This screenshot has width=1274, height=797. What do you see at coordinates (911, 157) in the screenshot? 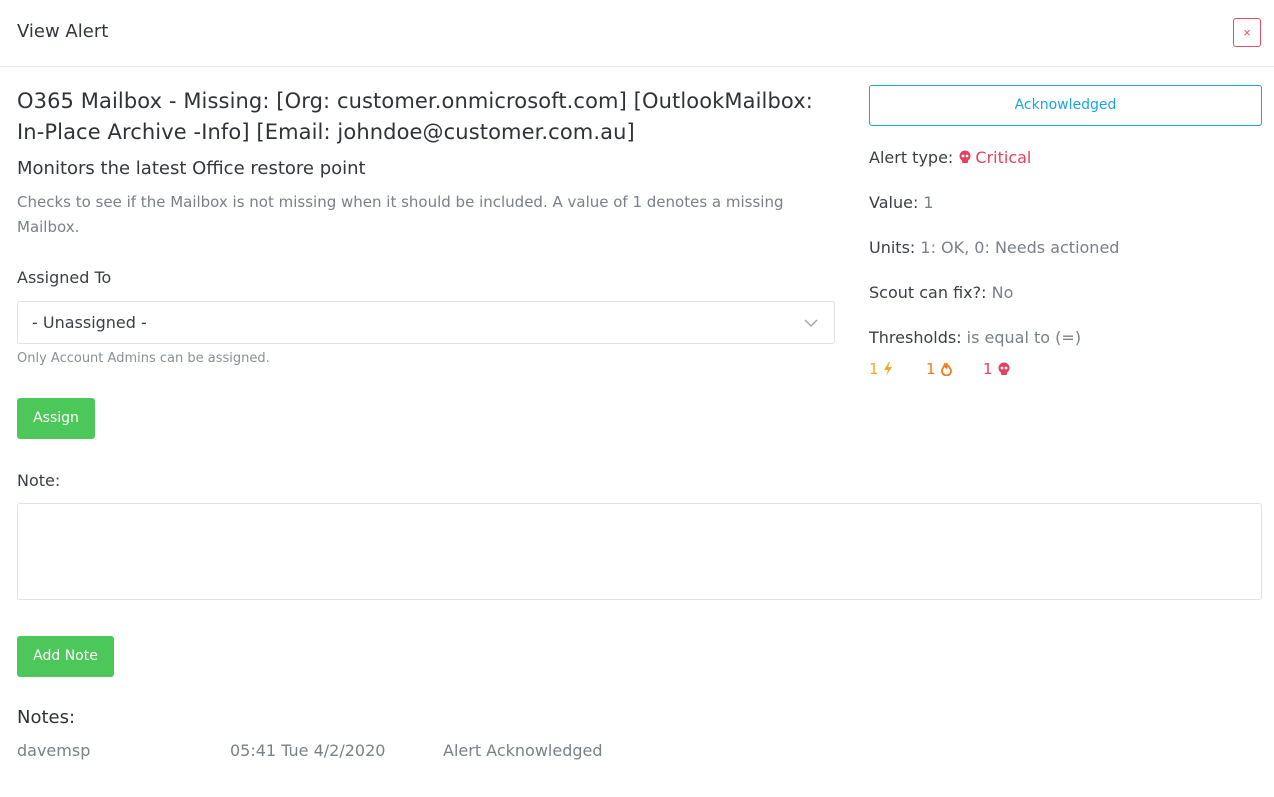
I see `alert-type-key: Alert type:` at bounding box center [911, 157].